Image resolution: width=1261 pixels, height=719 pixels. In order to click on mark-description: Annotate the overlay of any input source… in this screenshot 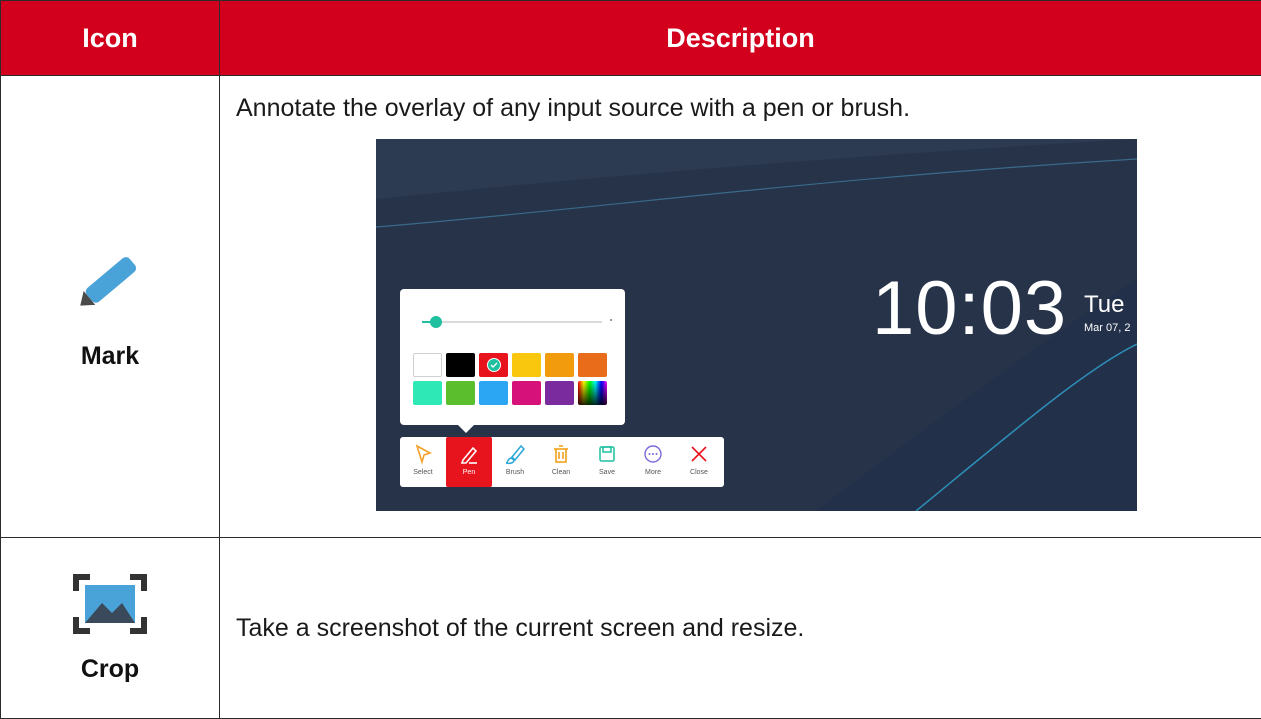, I will do `click(748, 108)`.